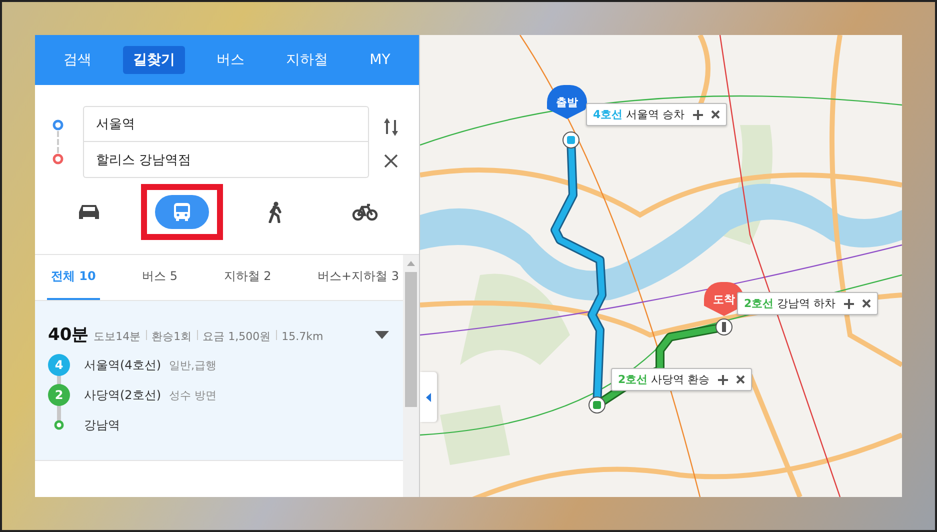 The height and width of the screenshot is (532, 937). I want to click on route-duration: 40분, so click(68, 335).